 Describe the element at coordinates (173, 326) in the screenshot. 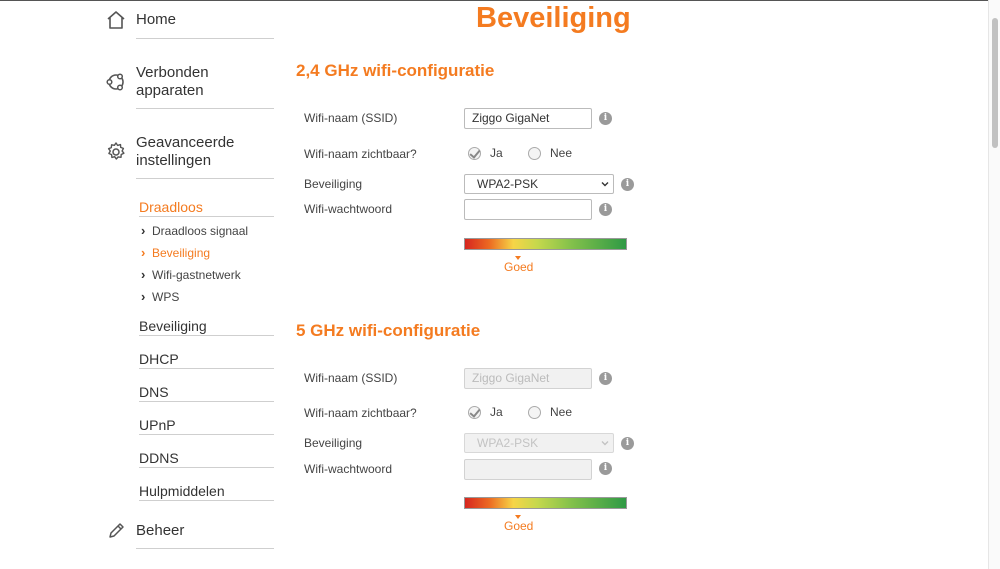

I see `sidebar-subitem-security: Beveiliging` at that location.